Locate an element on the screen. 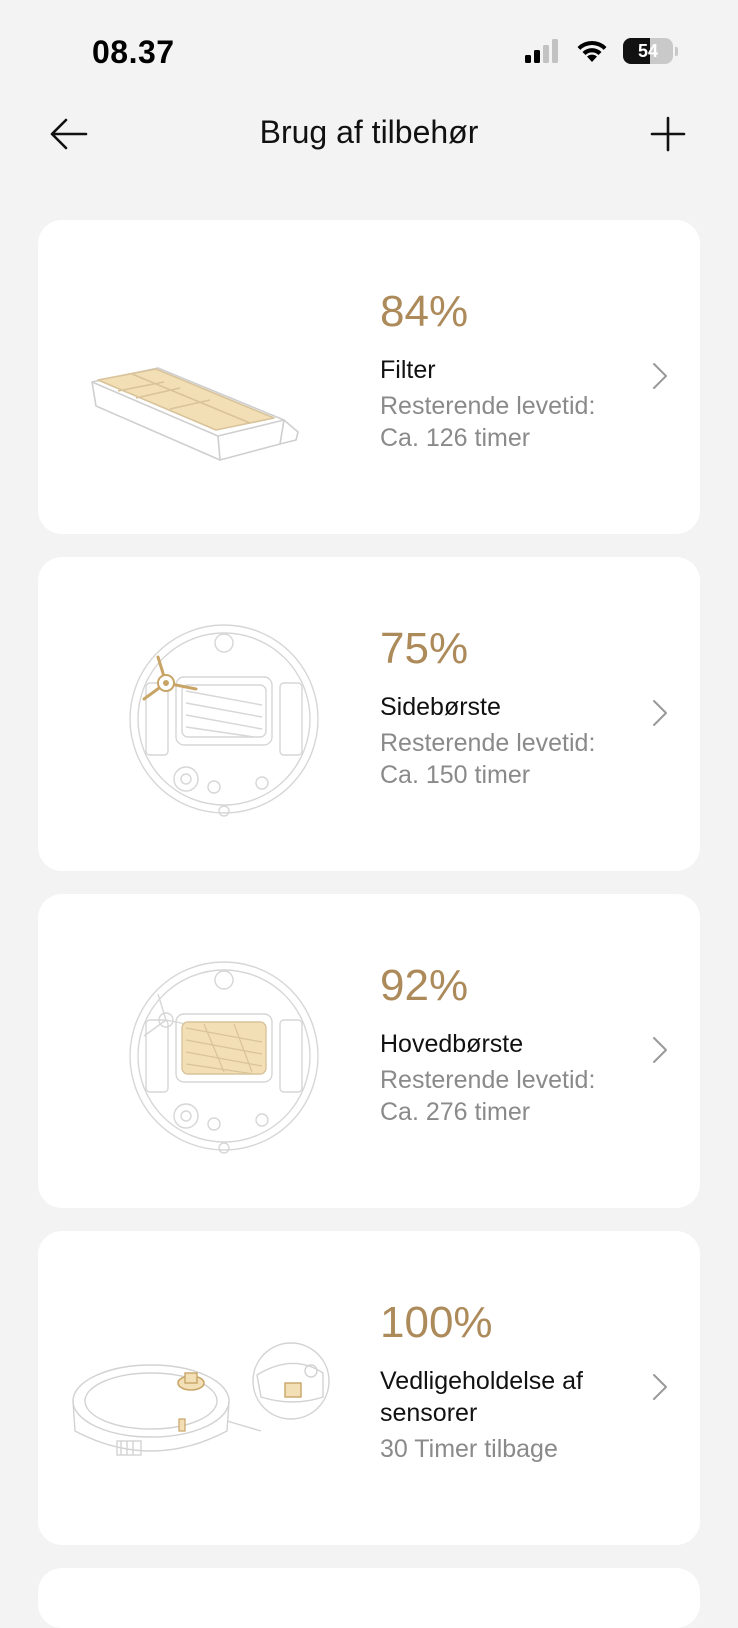 The height and width of the screenshot is (1628, 738). accessory-name: Filter is located at coordinates (408, 370).